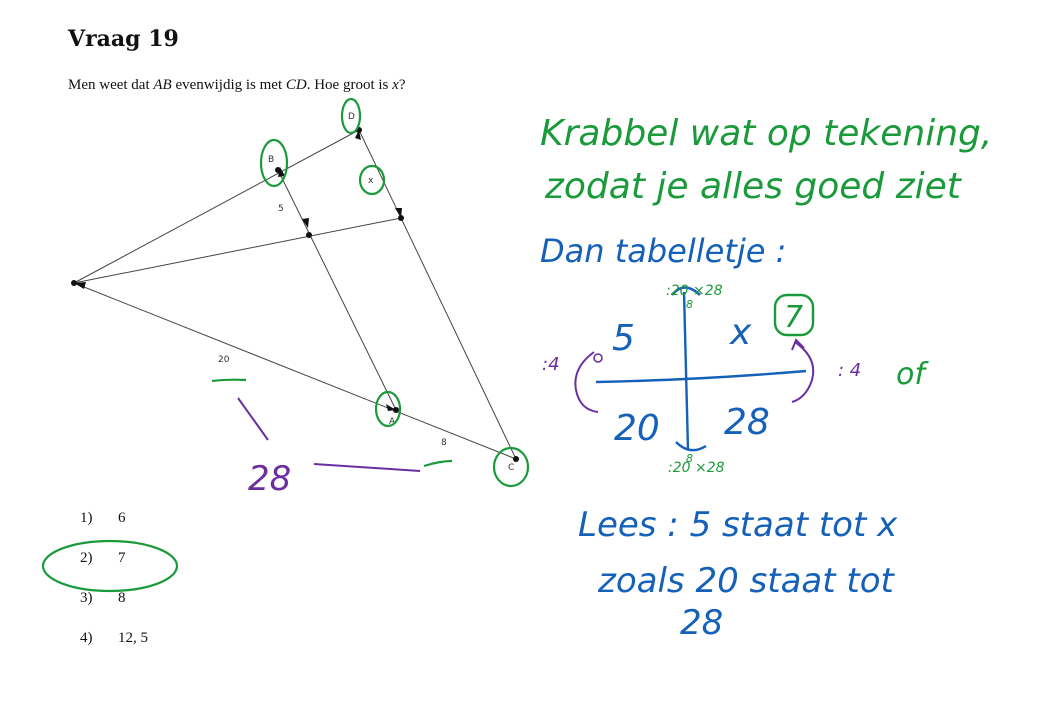 The width and height of the screenshot is (1064, 704). Describe the element at coordinates (114, 610) in the screenshot. I see `answer-option: 3) 8` at that location.